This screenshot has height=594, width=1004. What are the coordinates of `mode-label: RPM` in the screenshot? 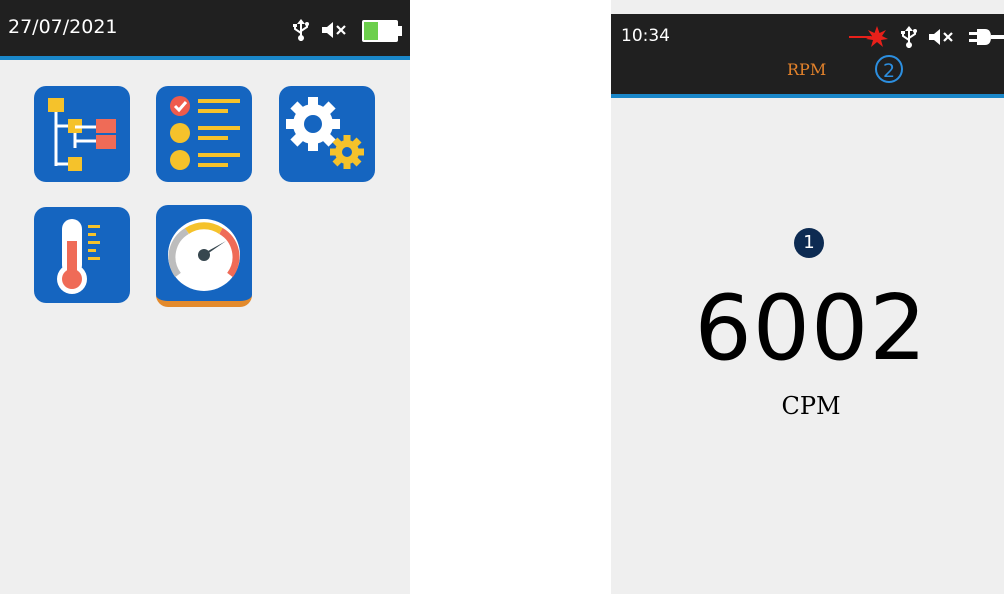 It's located at (807, 69).